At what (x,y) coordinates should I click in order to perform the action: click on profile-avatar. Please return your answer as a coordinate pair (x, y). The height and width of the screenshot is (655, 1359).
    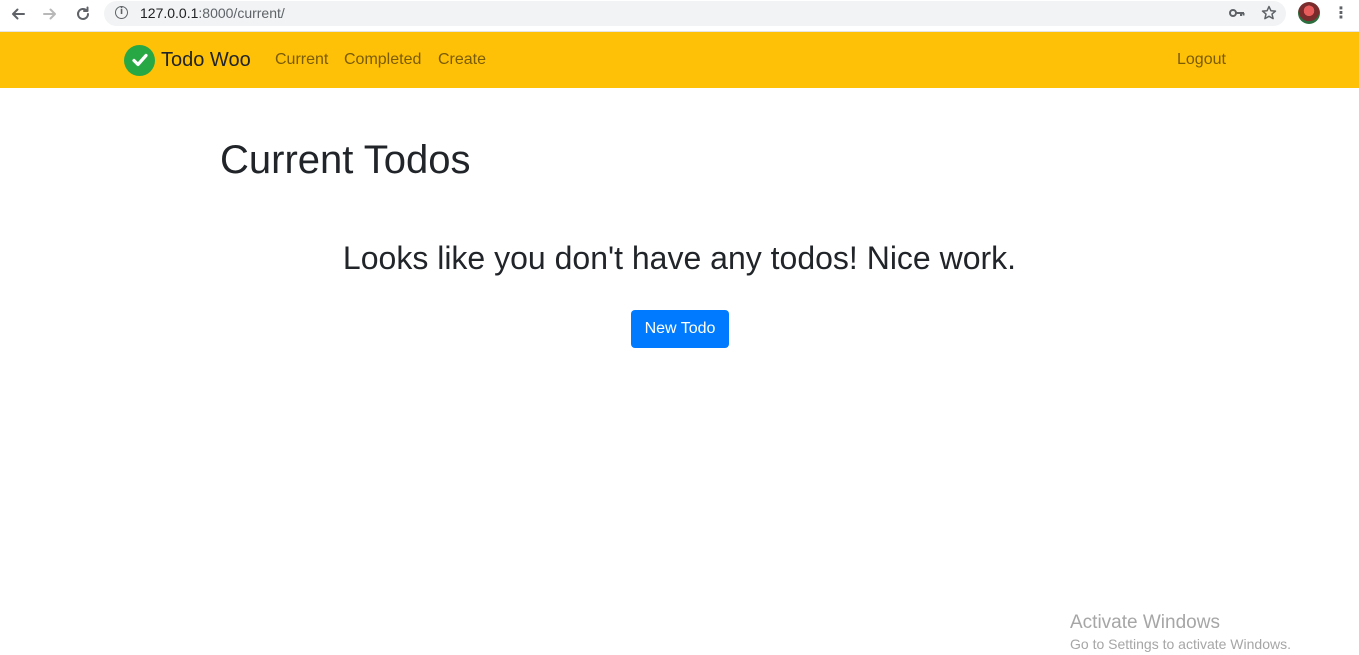
    Looking at the image, I should click on (1309, 13).